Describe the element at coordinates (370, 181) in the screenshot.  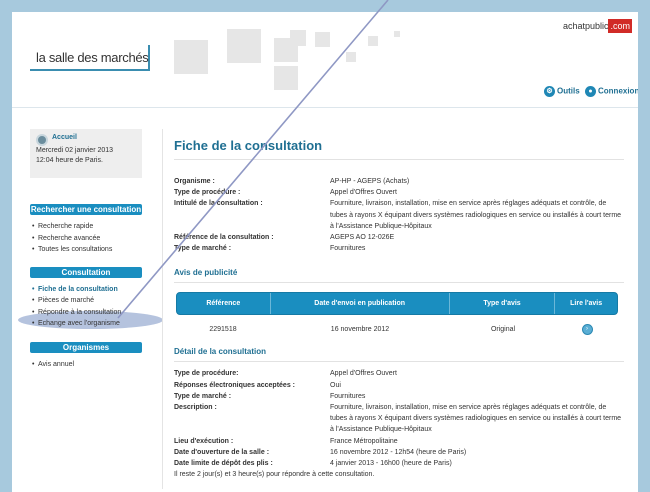
I see `info-value: AP-HP - AGEPS (Achats)` at that location.